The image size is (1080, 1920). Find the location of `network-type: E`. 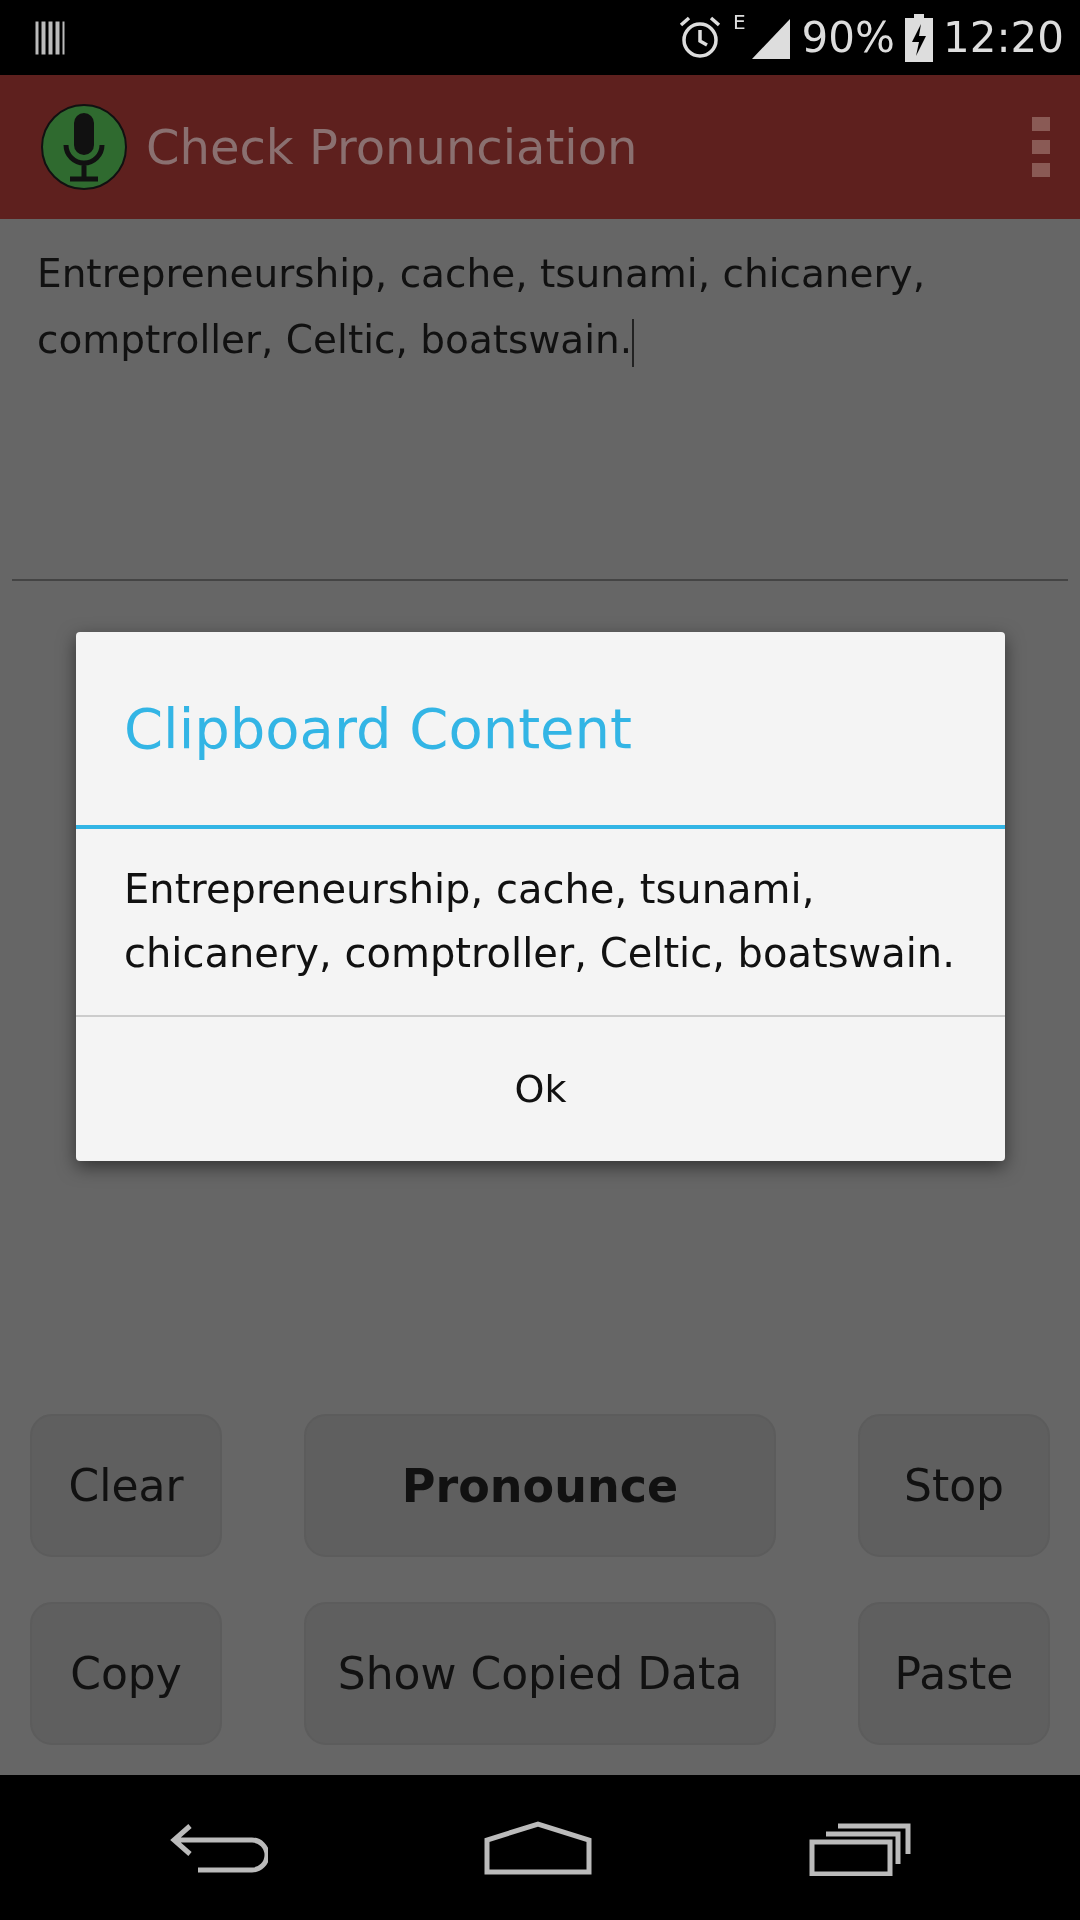

network-type: E is located at coordinates (739, 22).